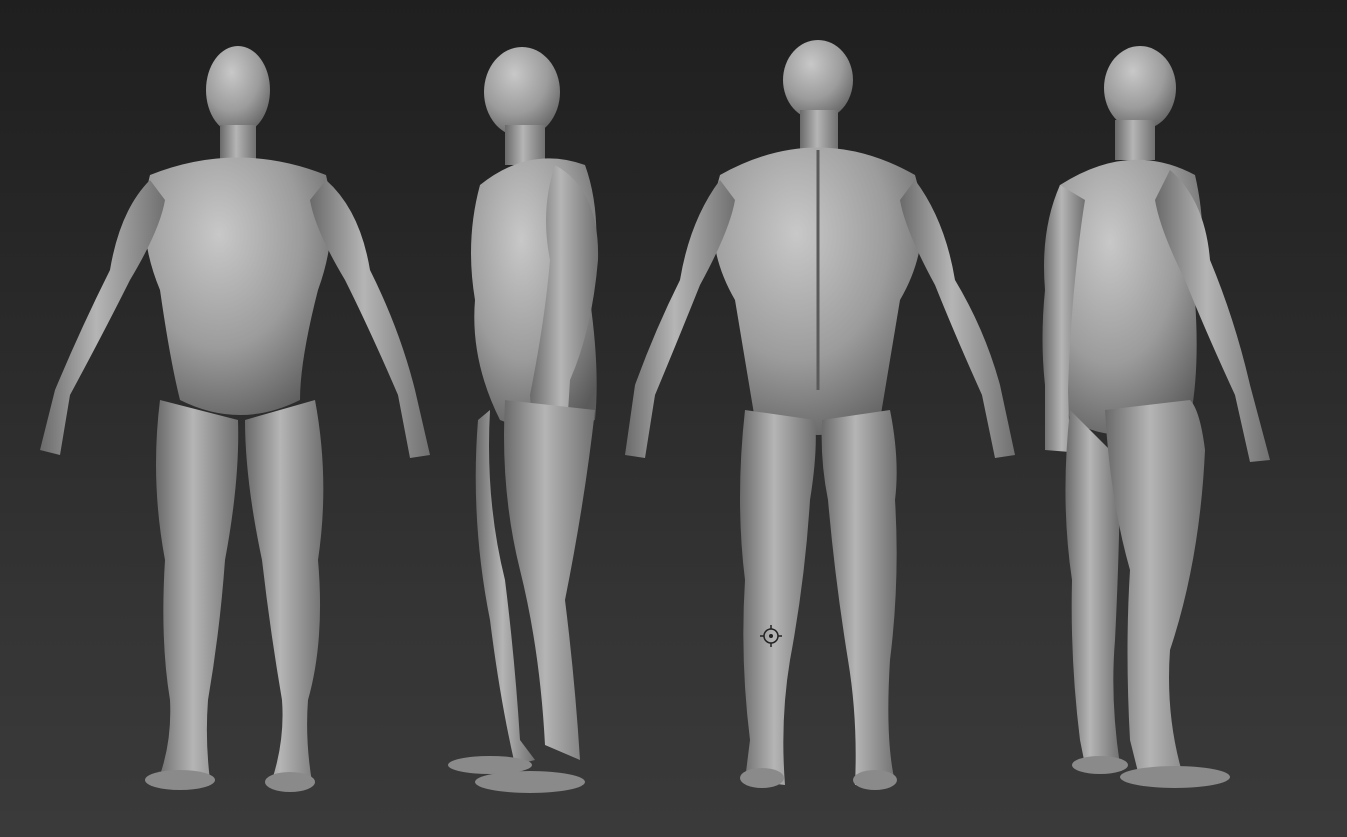  I want to click on front-torso, so click(238, 286).